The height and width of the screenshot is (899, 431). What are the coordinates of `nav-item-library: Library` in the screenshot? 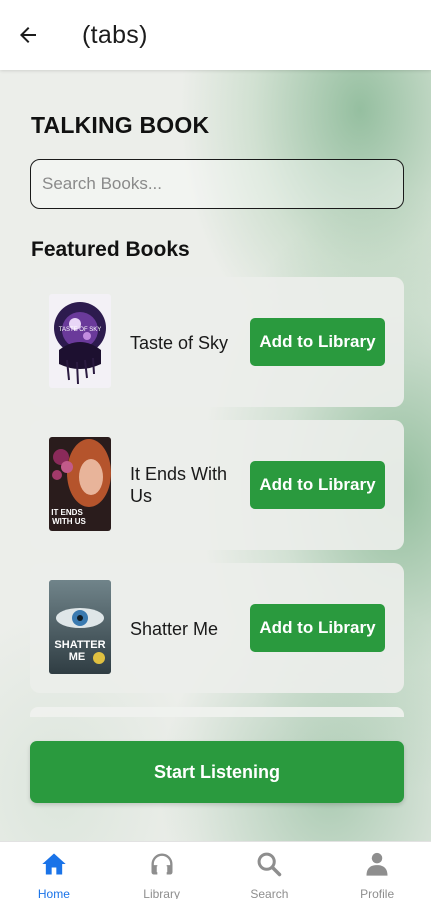 It's located at (162, 870).